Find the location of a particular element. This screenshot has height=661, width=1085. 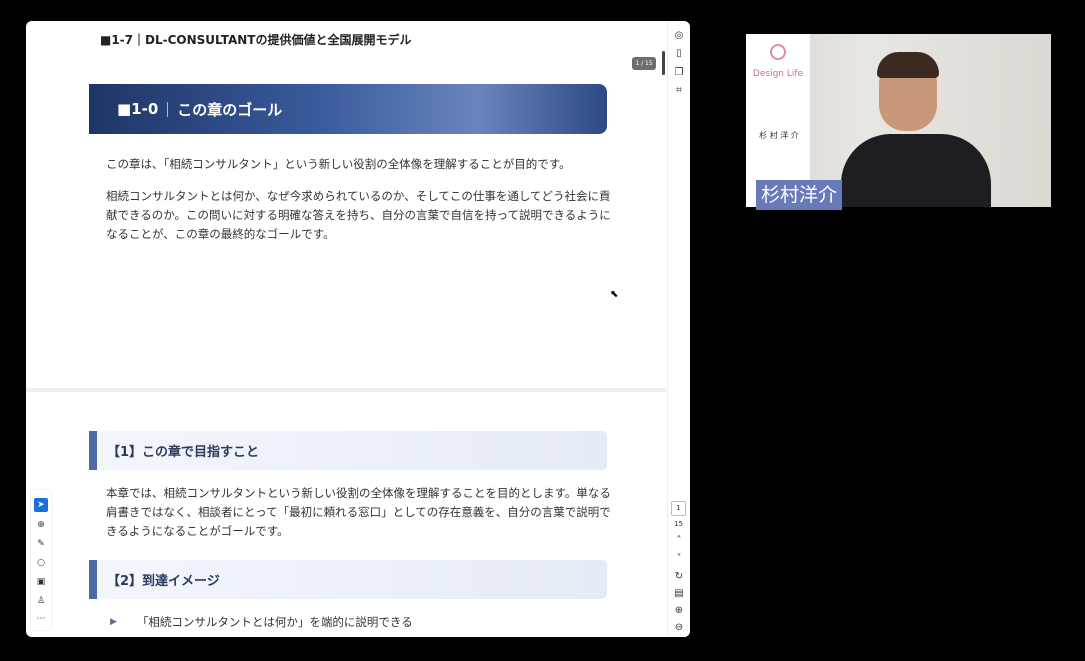

brand-name: Design Life is located at coordinates (778, 74).